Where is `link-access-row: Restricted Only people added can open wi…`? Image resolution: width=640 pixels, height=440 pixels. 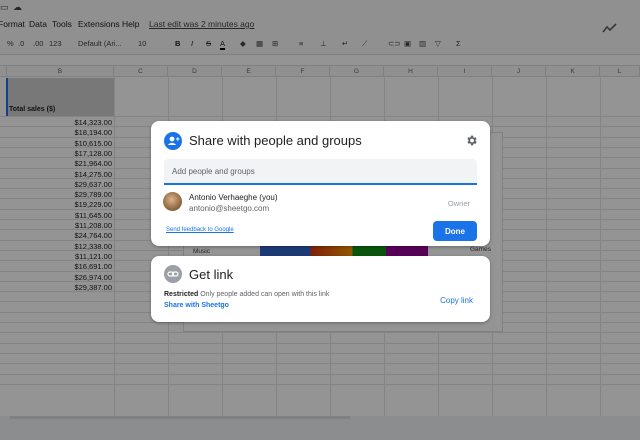
link-access-row: Restricted Only people added can open wi… is located at coordinates (246, 294).